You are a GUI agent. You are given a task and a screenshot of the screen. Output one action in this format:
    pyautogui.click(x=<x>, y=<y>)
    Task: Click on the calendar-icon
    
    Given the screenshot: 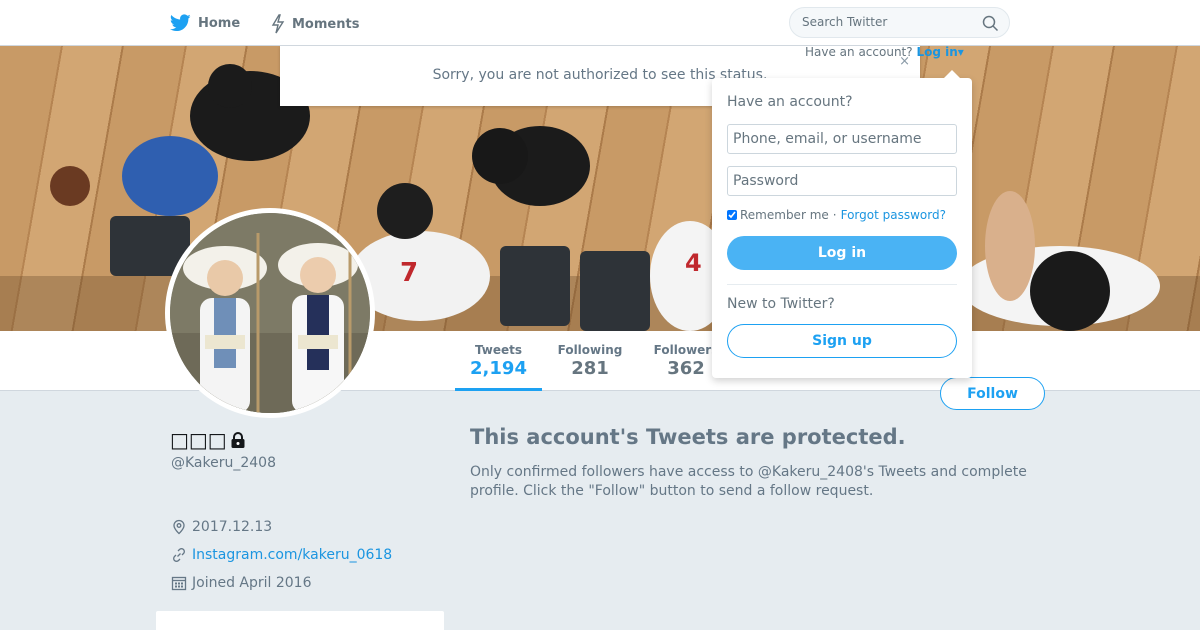 What is the action you would take?
    pyautogui.click(x=179, y=583)
    